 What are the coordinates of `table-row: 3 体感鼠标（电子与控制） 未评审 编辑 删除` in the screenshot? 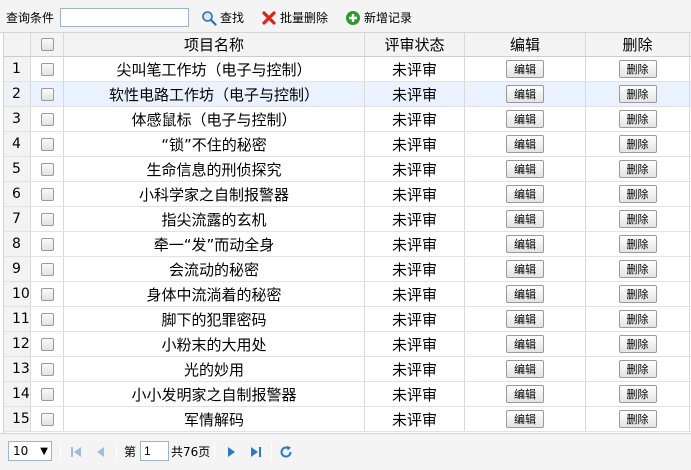 It's located at (347, 119).